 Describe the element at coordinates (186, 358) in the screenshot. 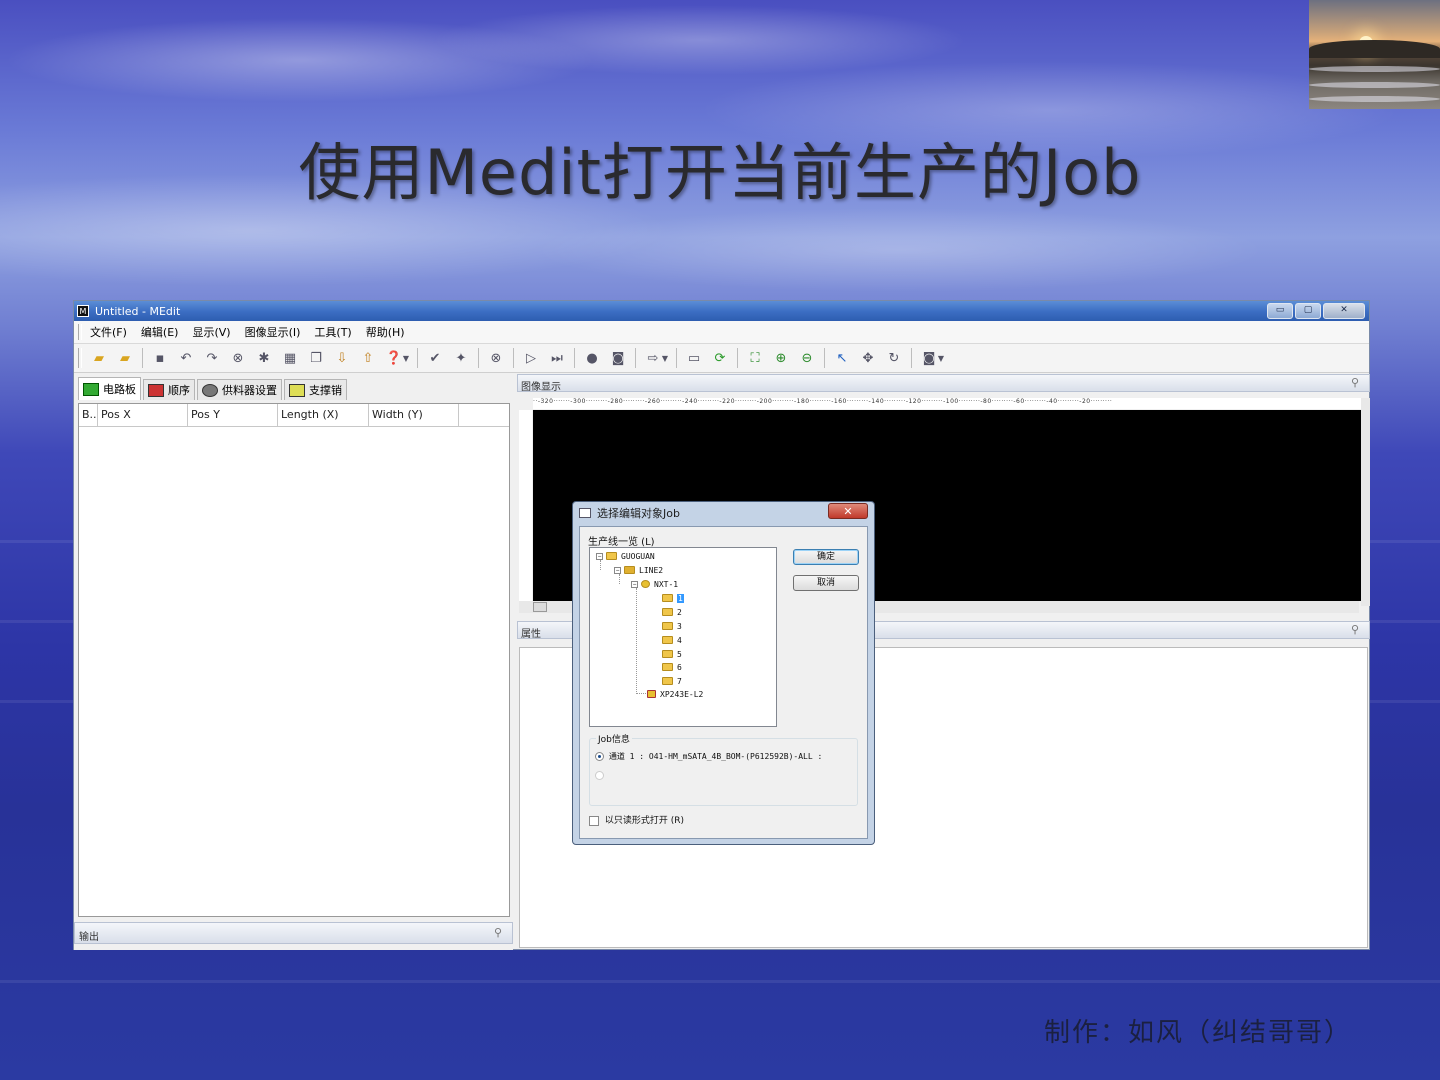

I see `undo-icon: ↶` at that location.